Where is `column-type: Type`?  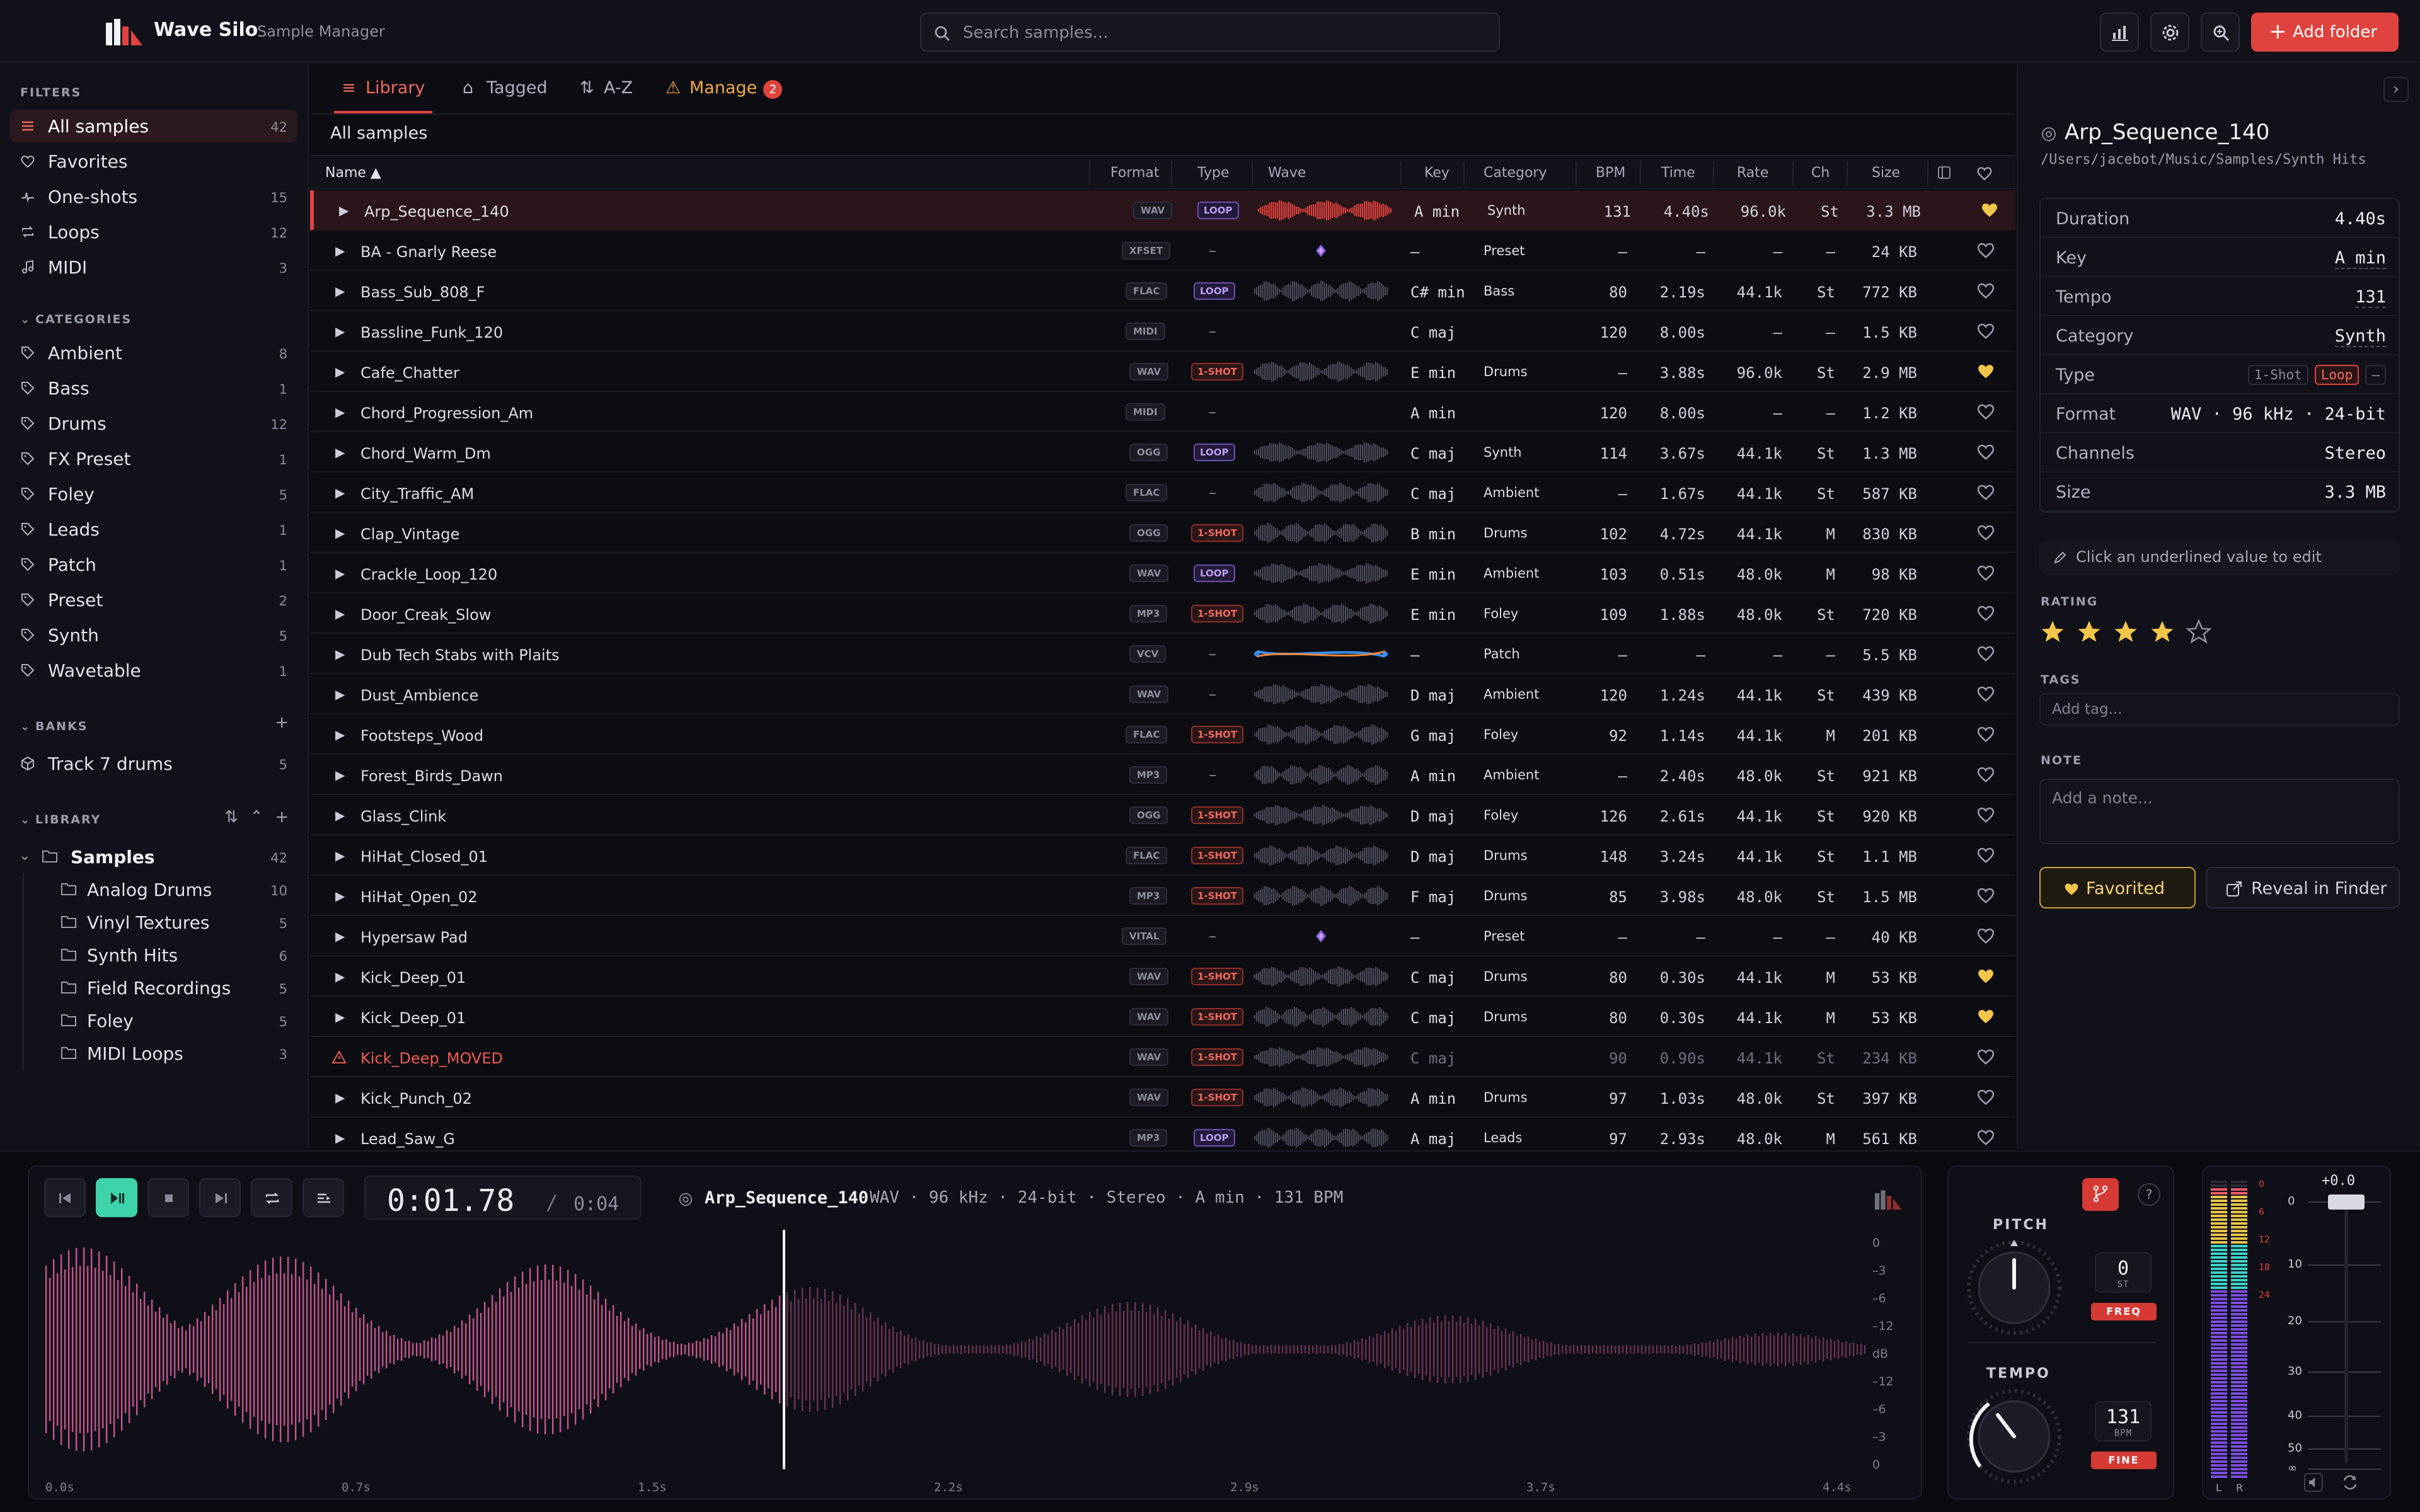
column-type: Type is located at coordinates (1214, 173).